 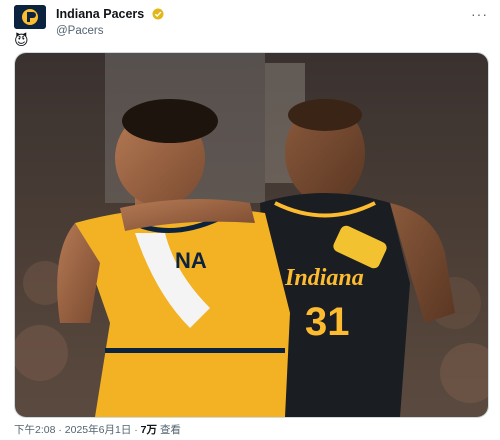 I want to click on more-options-icon: ···, so click(x=479, y=14).